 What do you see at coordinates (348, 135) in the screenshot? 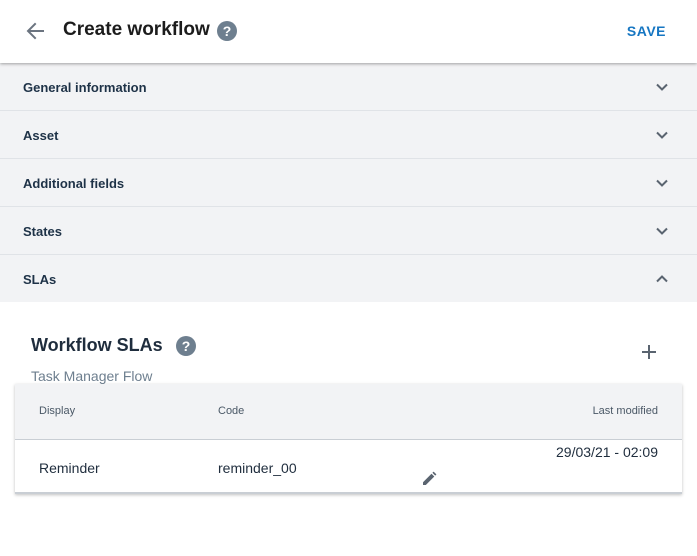
I see `panel-asset: Asset` at bounding box center [348, 135].